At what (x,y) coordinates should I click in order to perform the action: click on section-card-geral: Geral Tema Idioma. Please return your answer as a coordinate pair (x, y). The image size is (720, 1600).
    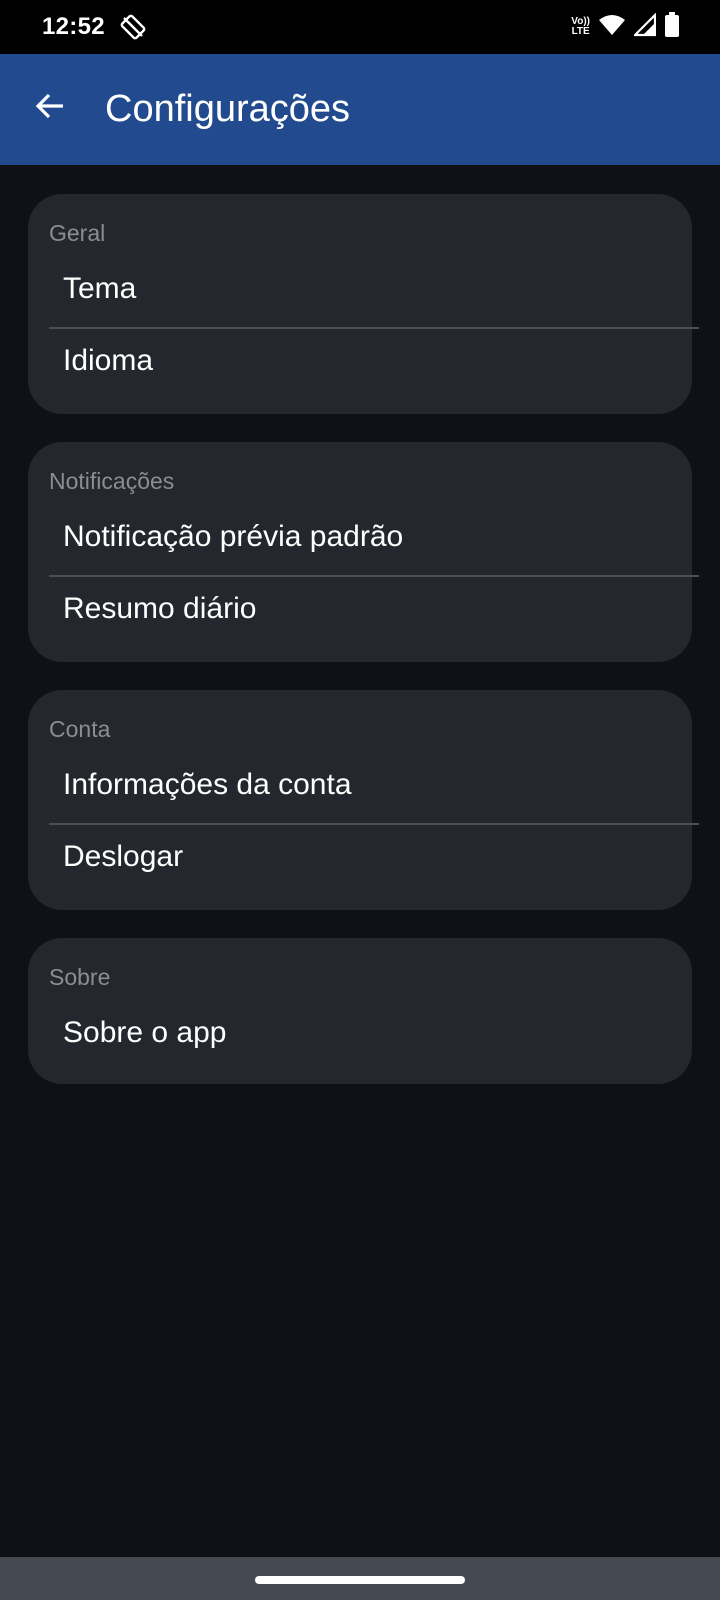
    Looking at the image, I should click on (363, 304).